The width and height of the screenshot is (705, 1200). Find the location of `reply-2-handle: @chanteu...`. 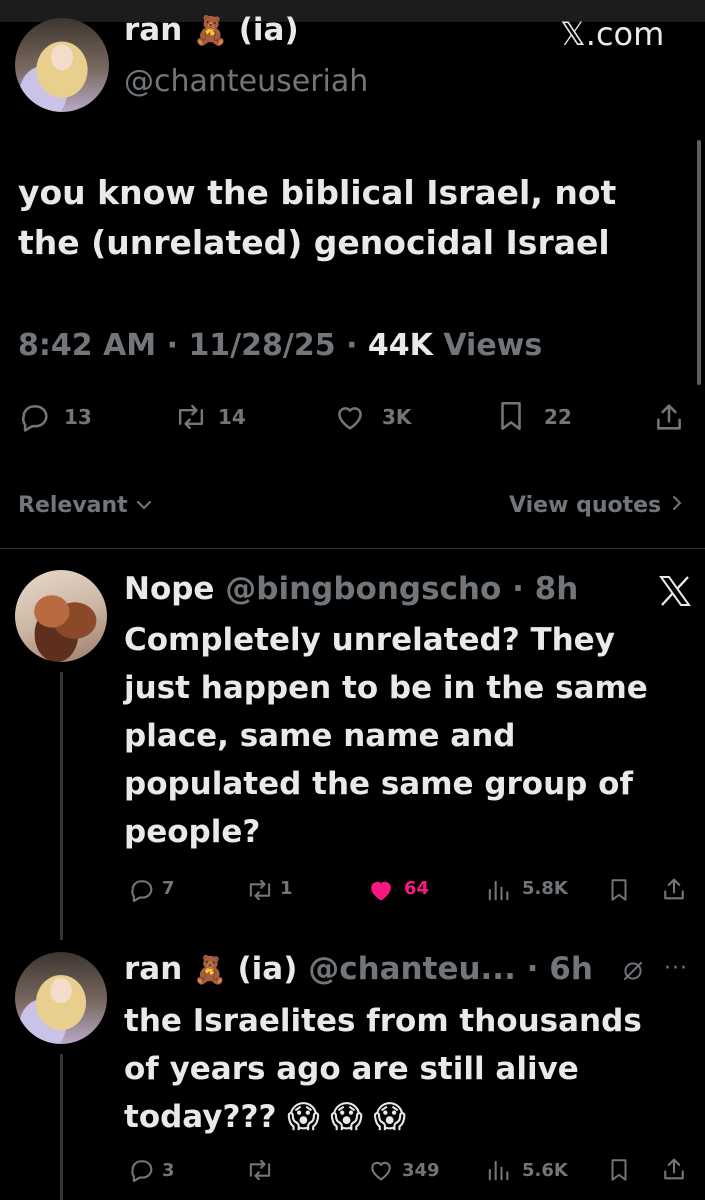

reply-2-handle: @chanteu... is located at coordinates (412, 969).